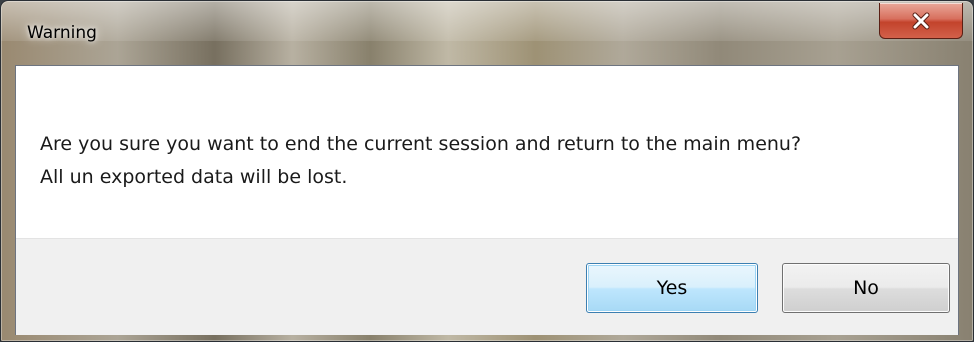 This screenshot has height=342, width=974. Describe the element at coordinates (487, 22) in the screenshot. I see `title-bar: Warning` at that location.